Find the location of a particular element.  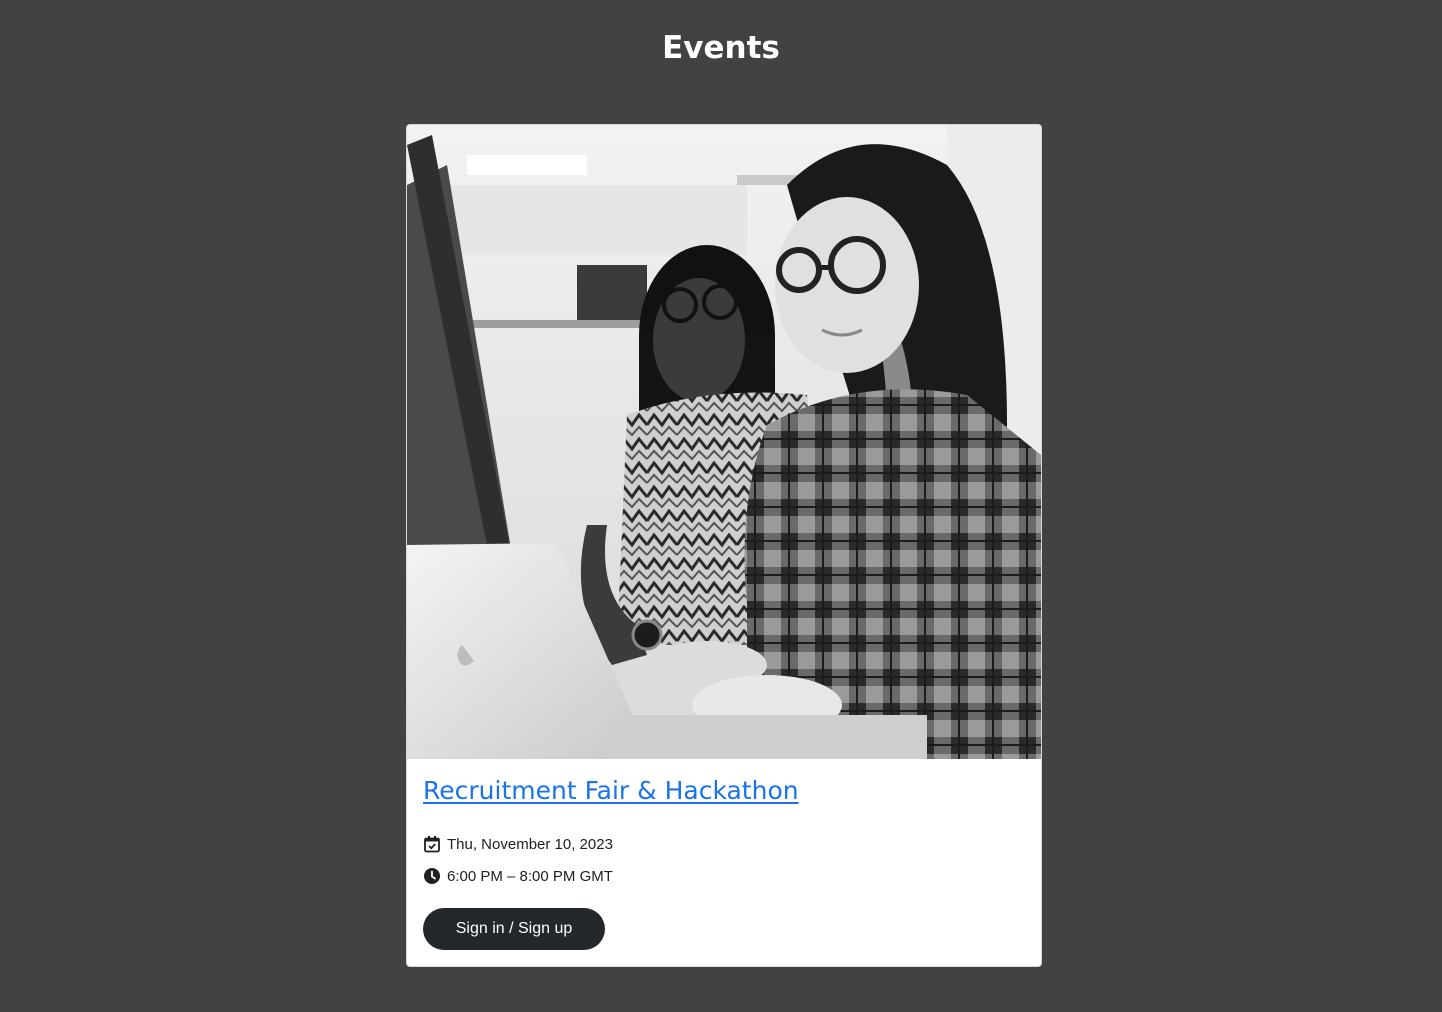

sign-in-sign-up-button: Sign in / Sign up is located at coordinates (514, 929).